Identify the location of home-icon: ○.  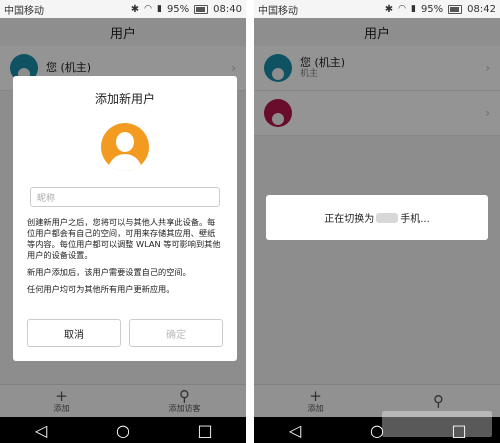
(123, 430).